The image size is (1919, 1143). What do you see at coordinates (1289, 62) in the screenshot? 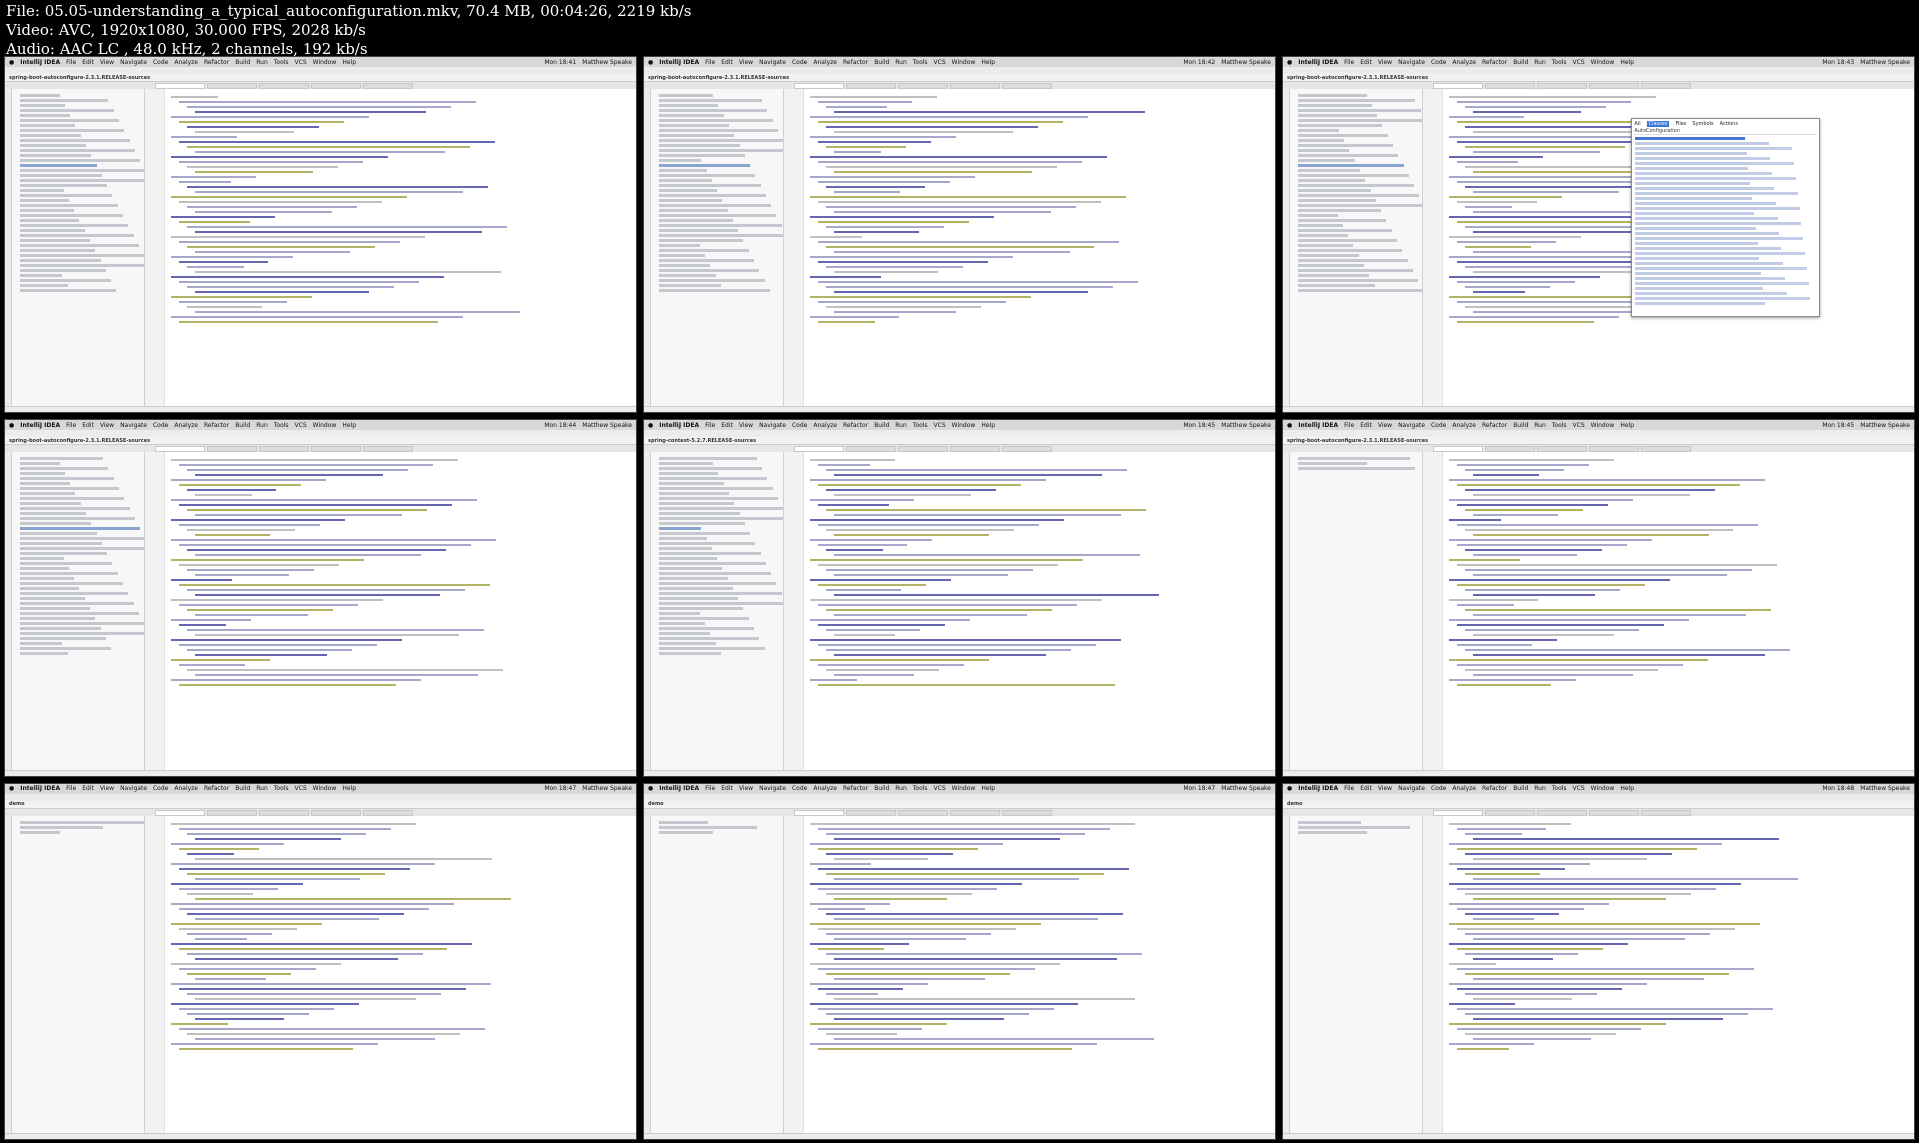
I see `apple-icon: ●` at bounding box center [1289, 62].